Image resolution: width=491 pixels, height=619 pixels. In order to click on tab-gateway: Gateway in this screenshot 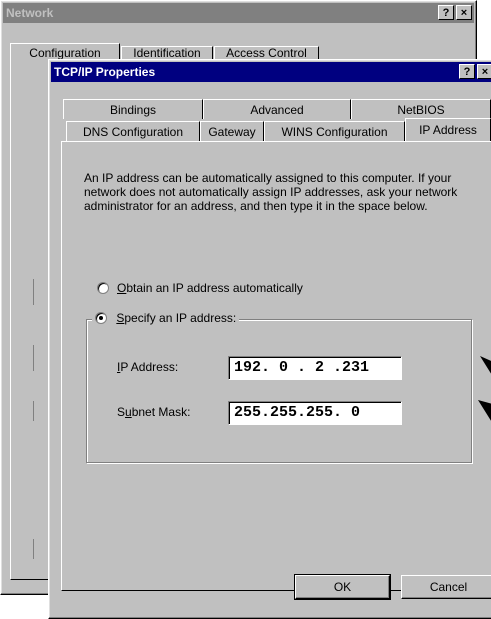, I will do `click(232, 131)`.